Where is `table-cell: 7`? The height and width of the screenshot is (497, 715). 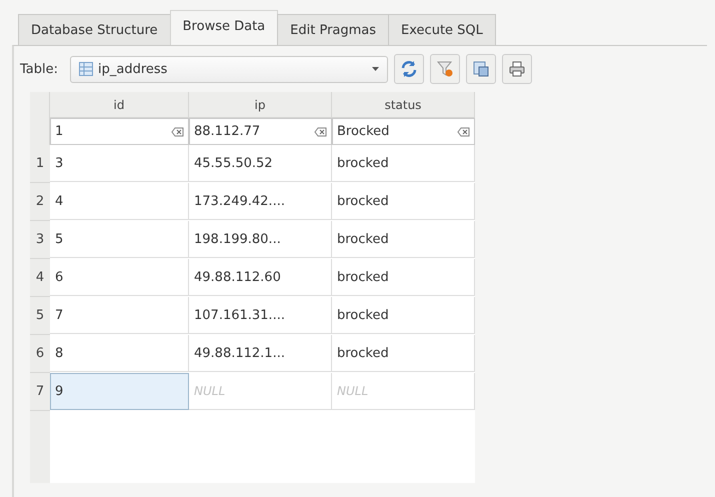
table-cell: 7 is located at coordinates (119, 315).